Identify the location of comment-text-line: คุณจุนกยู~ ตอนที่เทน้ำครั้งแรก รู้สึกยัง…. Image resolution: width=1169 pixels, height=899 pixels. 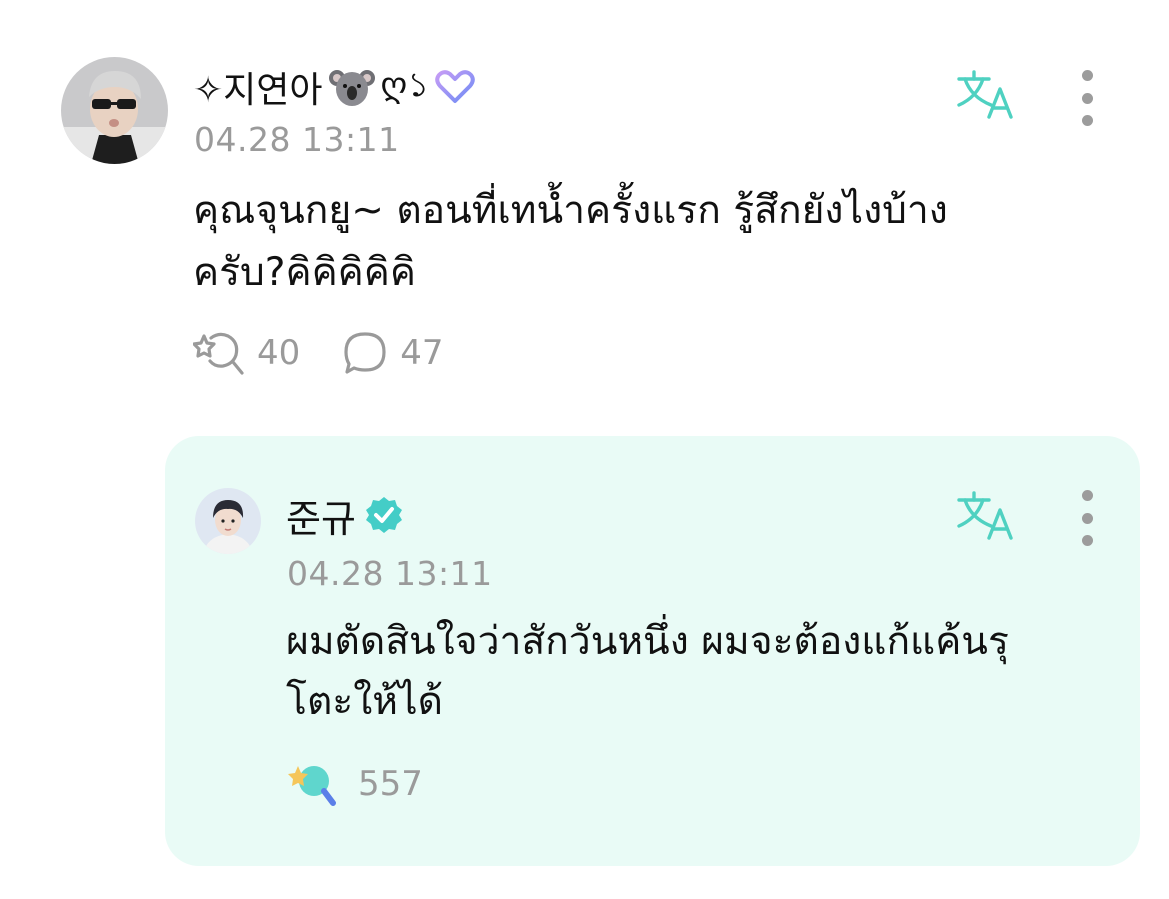
(570, 210).